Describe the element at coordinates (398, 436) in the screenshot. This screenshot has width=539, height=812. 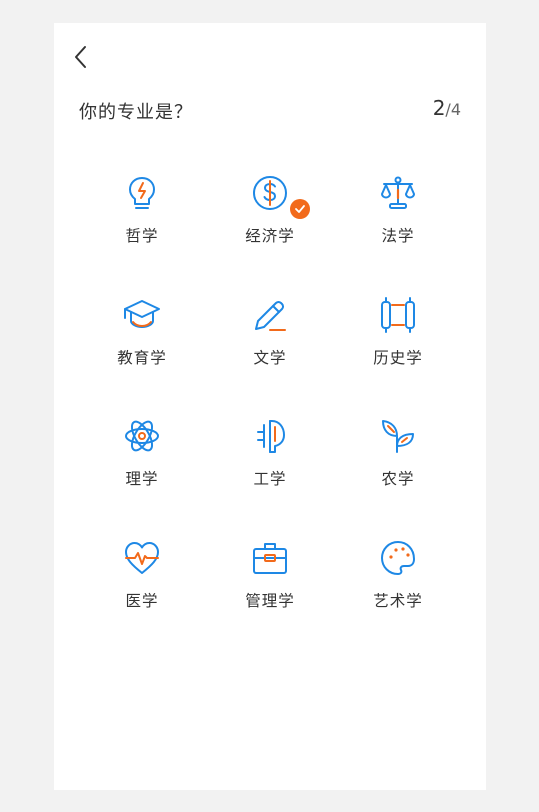
I see `sprout-icon` at that location.